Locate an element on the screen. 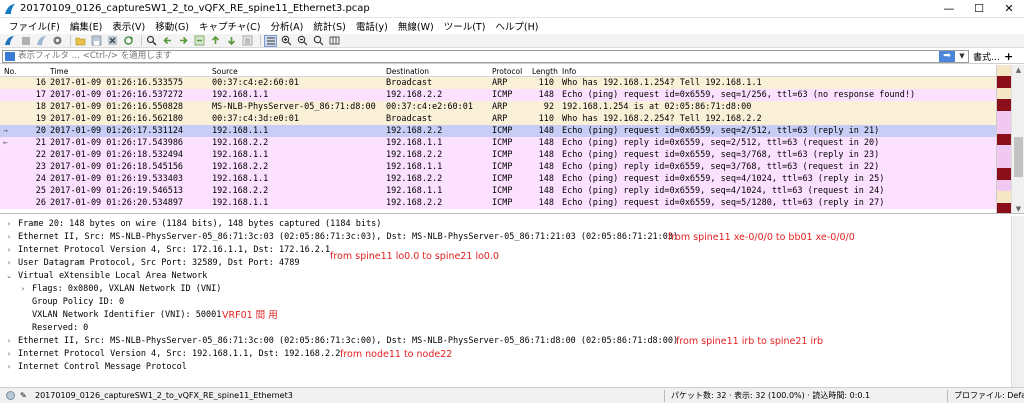  first-icon is located at coordinates (215, 41).